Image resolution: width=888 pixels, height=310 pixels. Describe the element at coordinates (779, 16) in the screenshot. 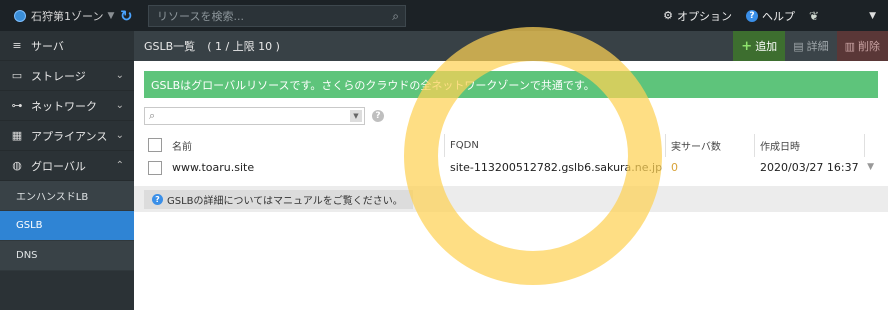

I see `help-label: ヘルプ` at that location.